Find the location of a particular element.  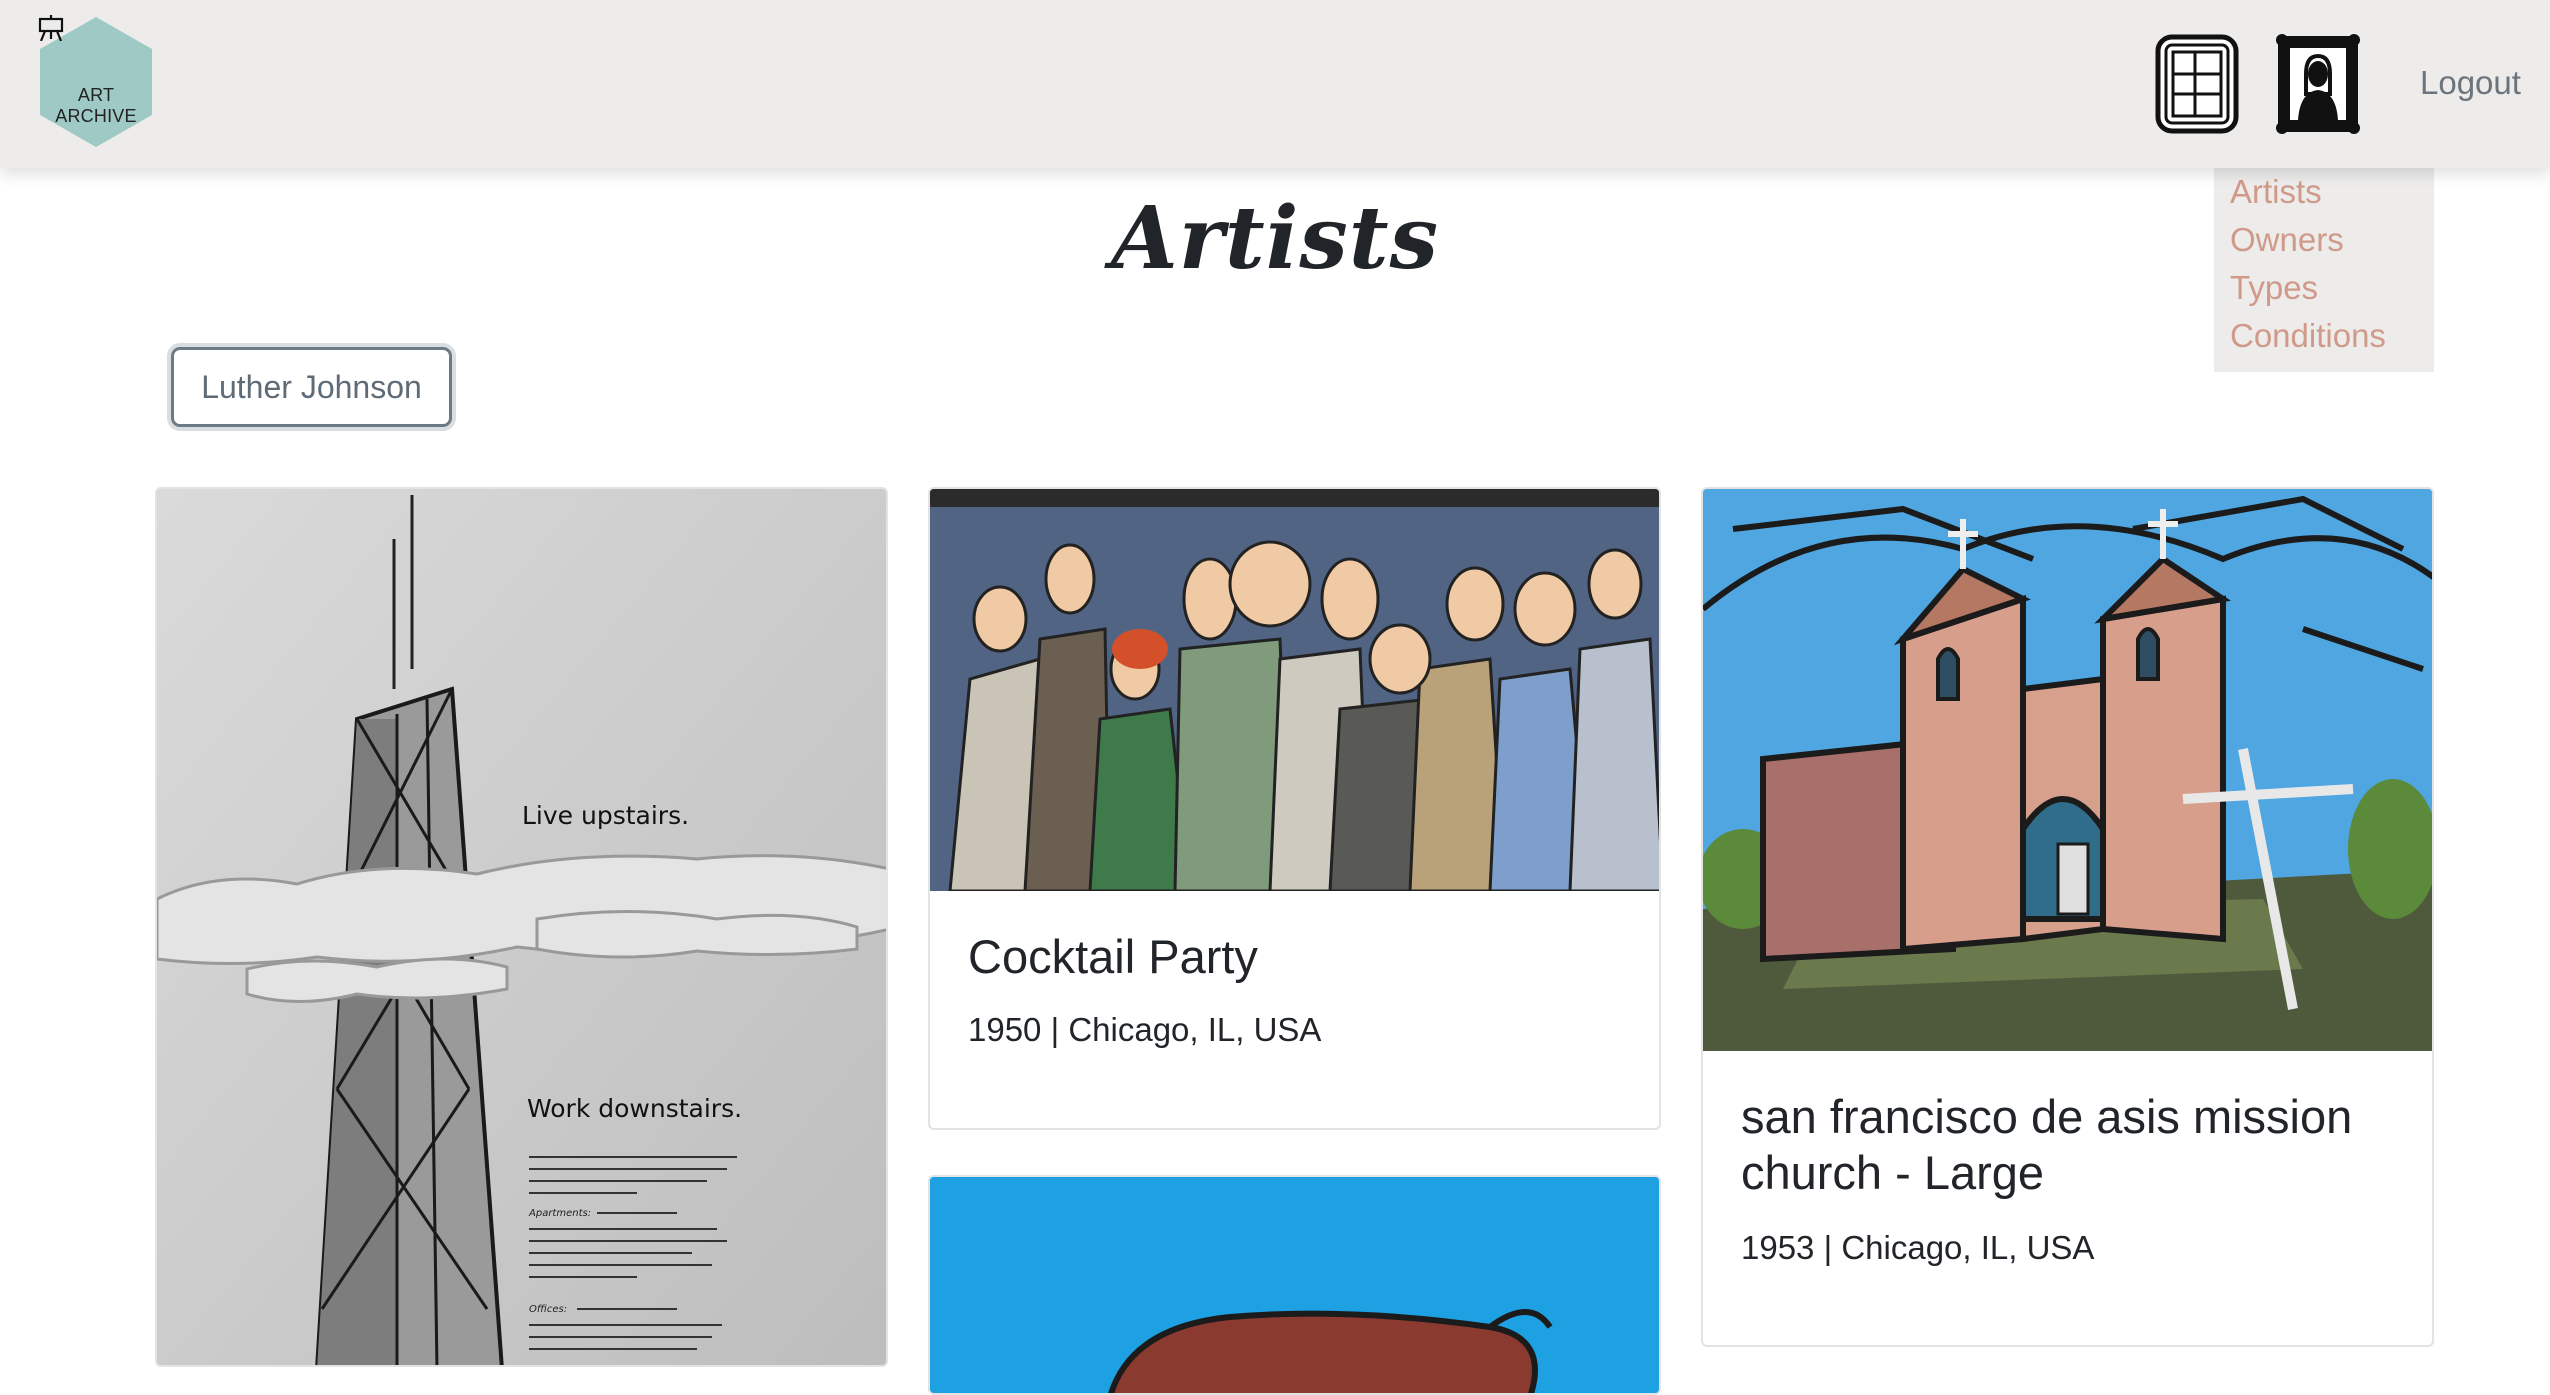

image-caption-downstairs: Work downstairs. is located at coordinates (634, 1108).